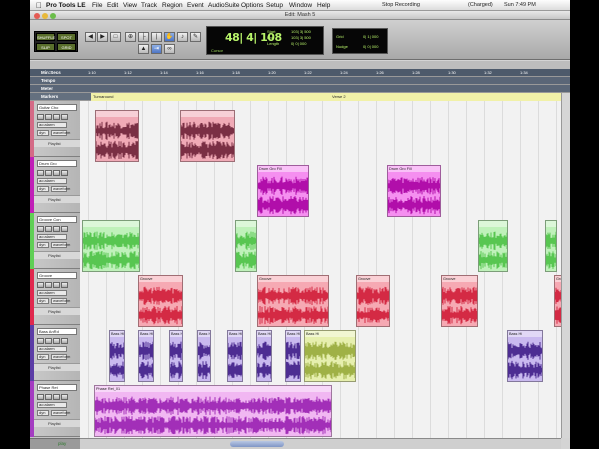 The width and height of the screenshot is (599, 449). Describe the element at coordinates (57, 275) in the screenshot. I see `track-name: Groove` at that location.